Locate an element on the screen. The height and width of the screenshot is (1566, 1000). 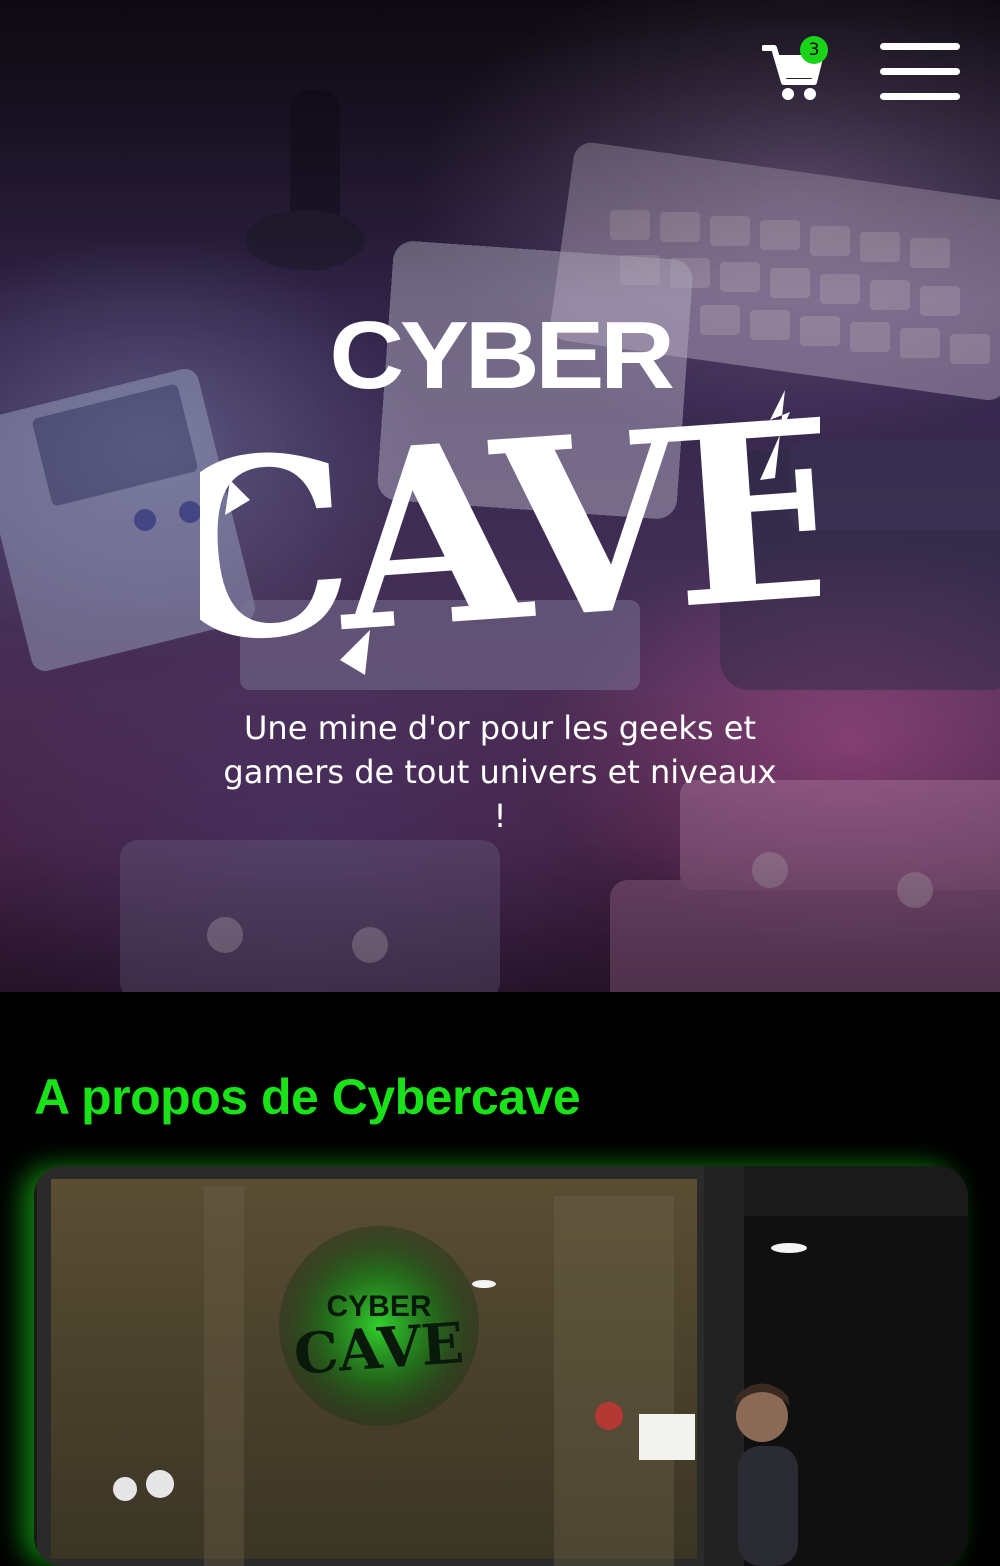
menu-button is located at coordinates (920, 72).